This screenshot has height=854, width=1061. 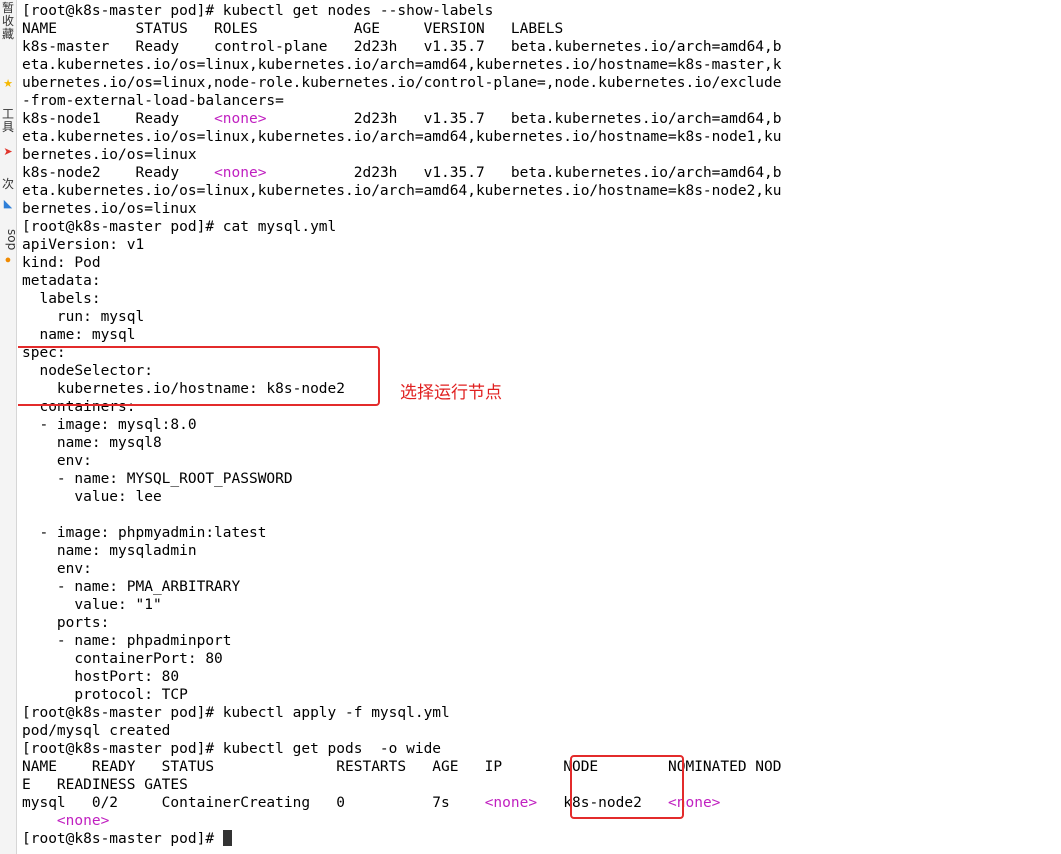 I want to click on terminal-line: - name: phpadminport, so click(x=402, y=641).